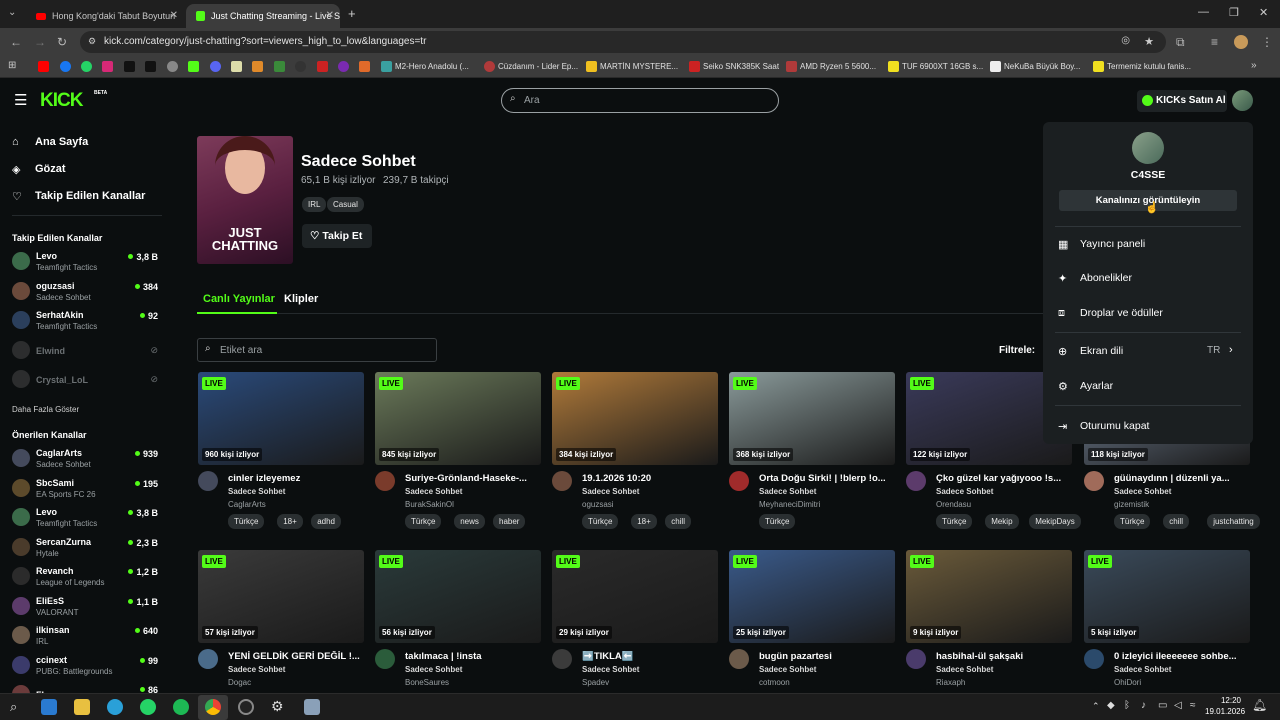 The height and width of the screenshot is (720, 1280). Describe the element at coordinates (85, 381) in the screenshot. I see `sidebar-channel-row: Crystal_LoL ⊘` at that location.